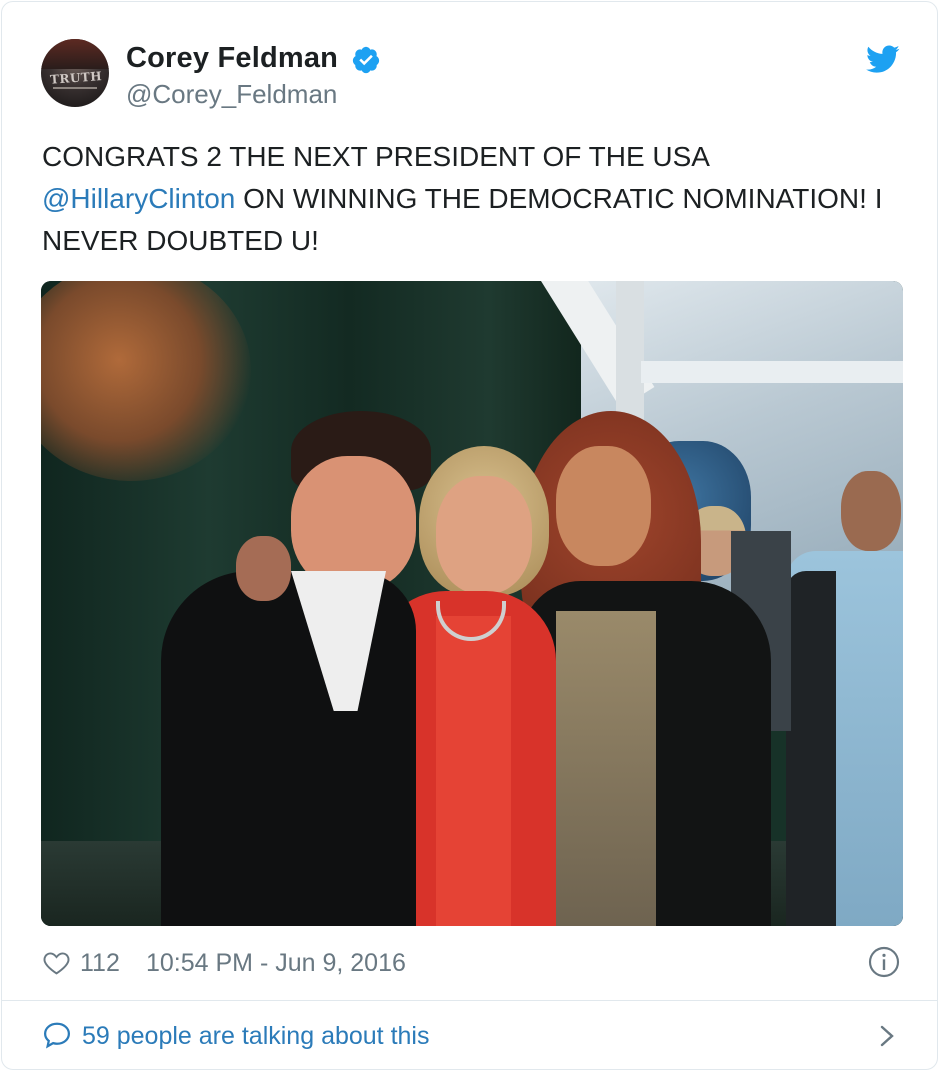  Describe the element at coordinates (255, 1036) in the screenshot. I see `talking-about-link: 59 people are talking about this` at that location.